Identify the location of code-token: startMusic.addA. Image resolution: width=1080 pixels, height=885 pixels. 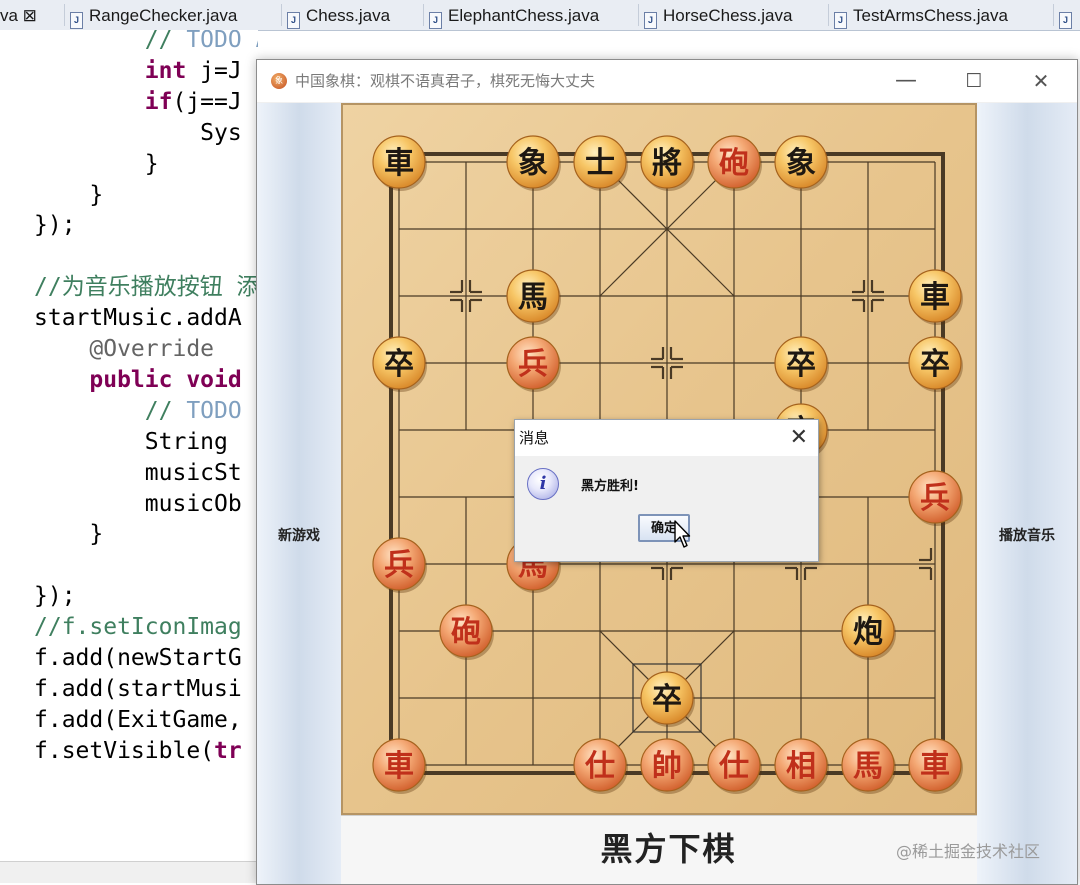
(138, 318).